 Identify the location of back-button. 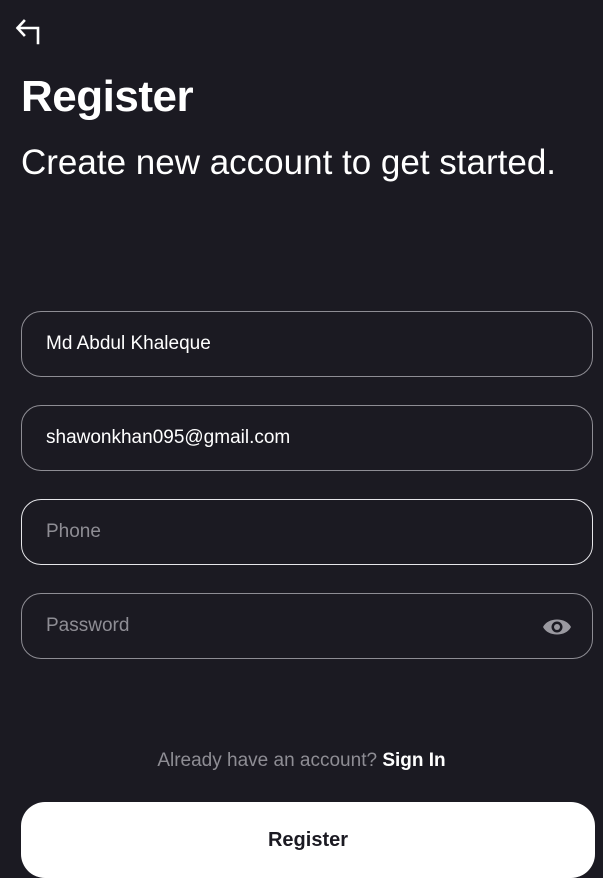
(29, 31).